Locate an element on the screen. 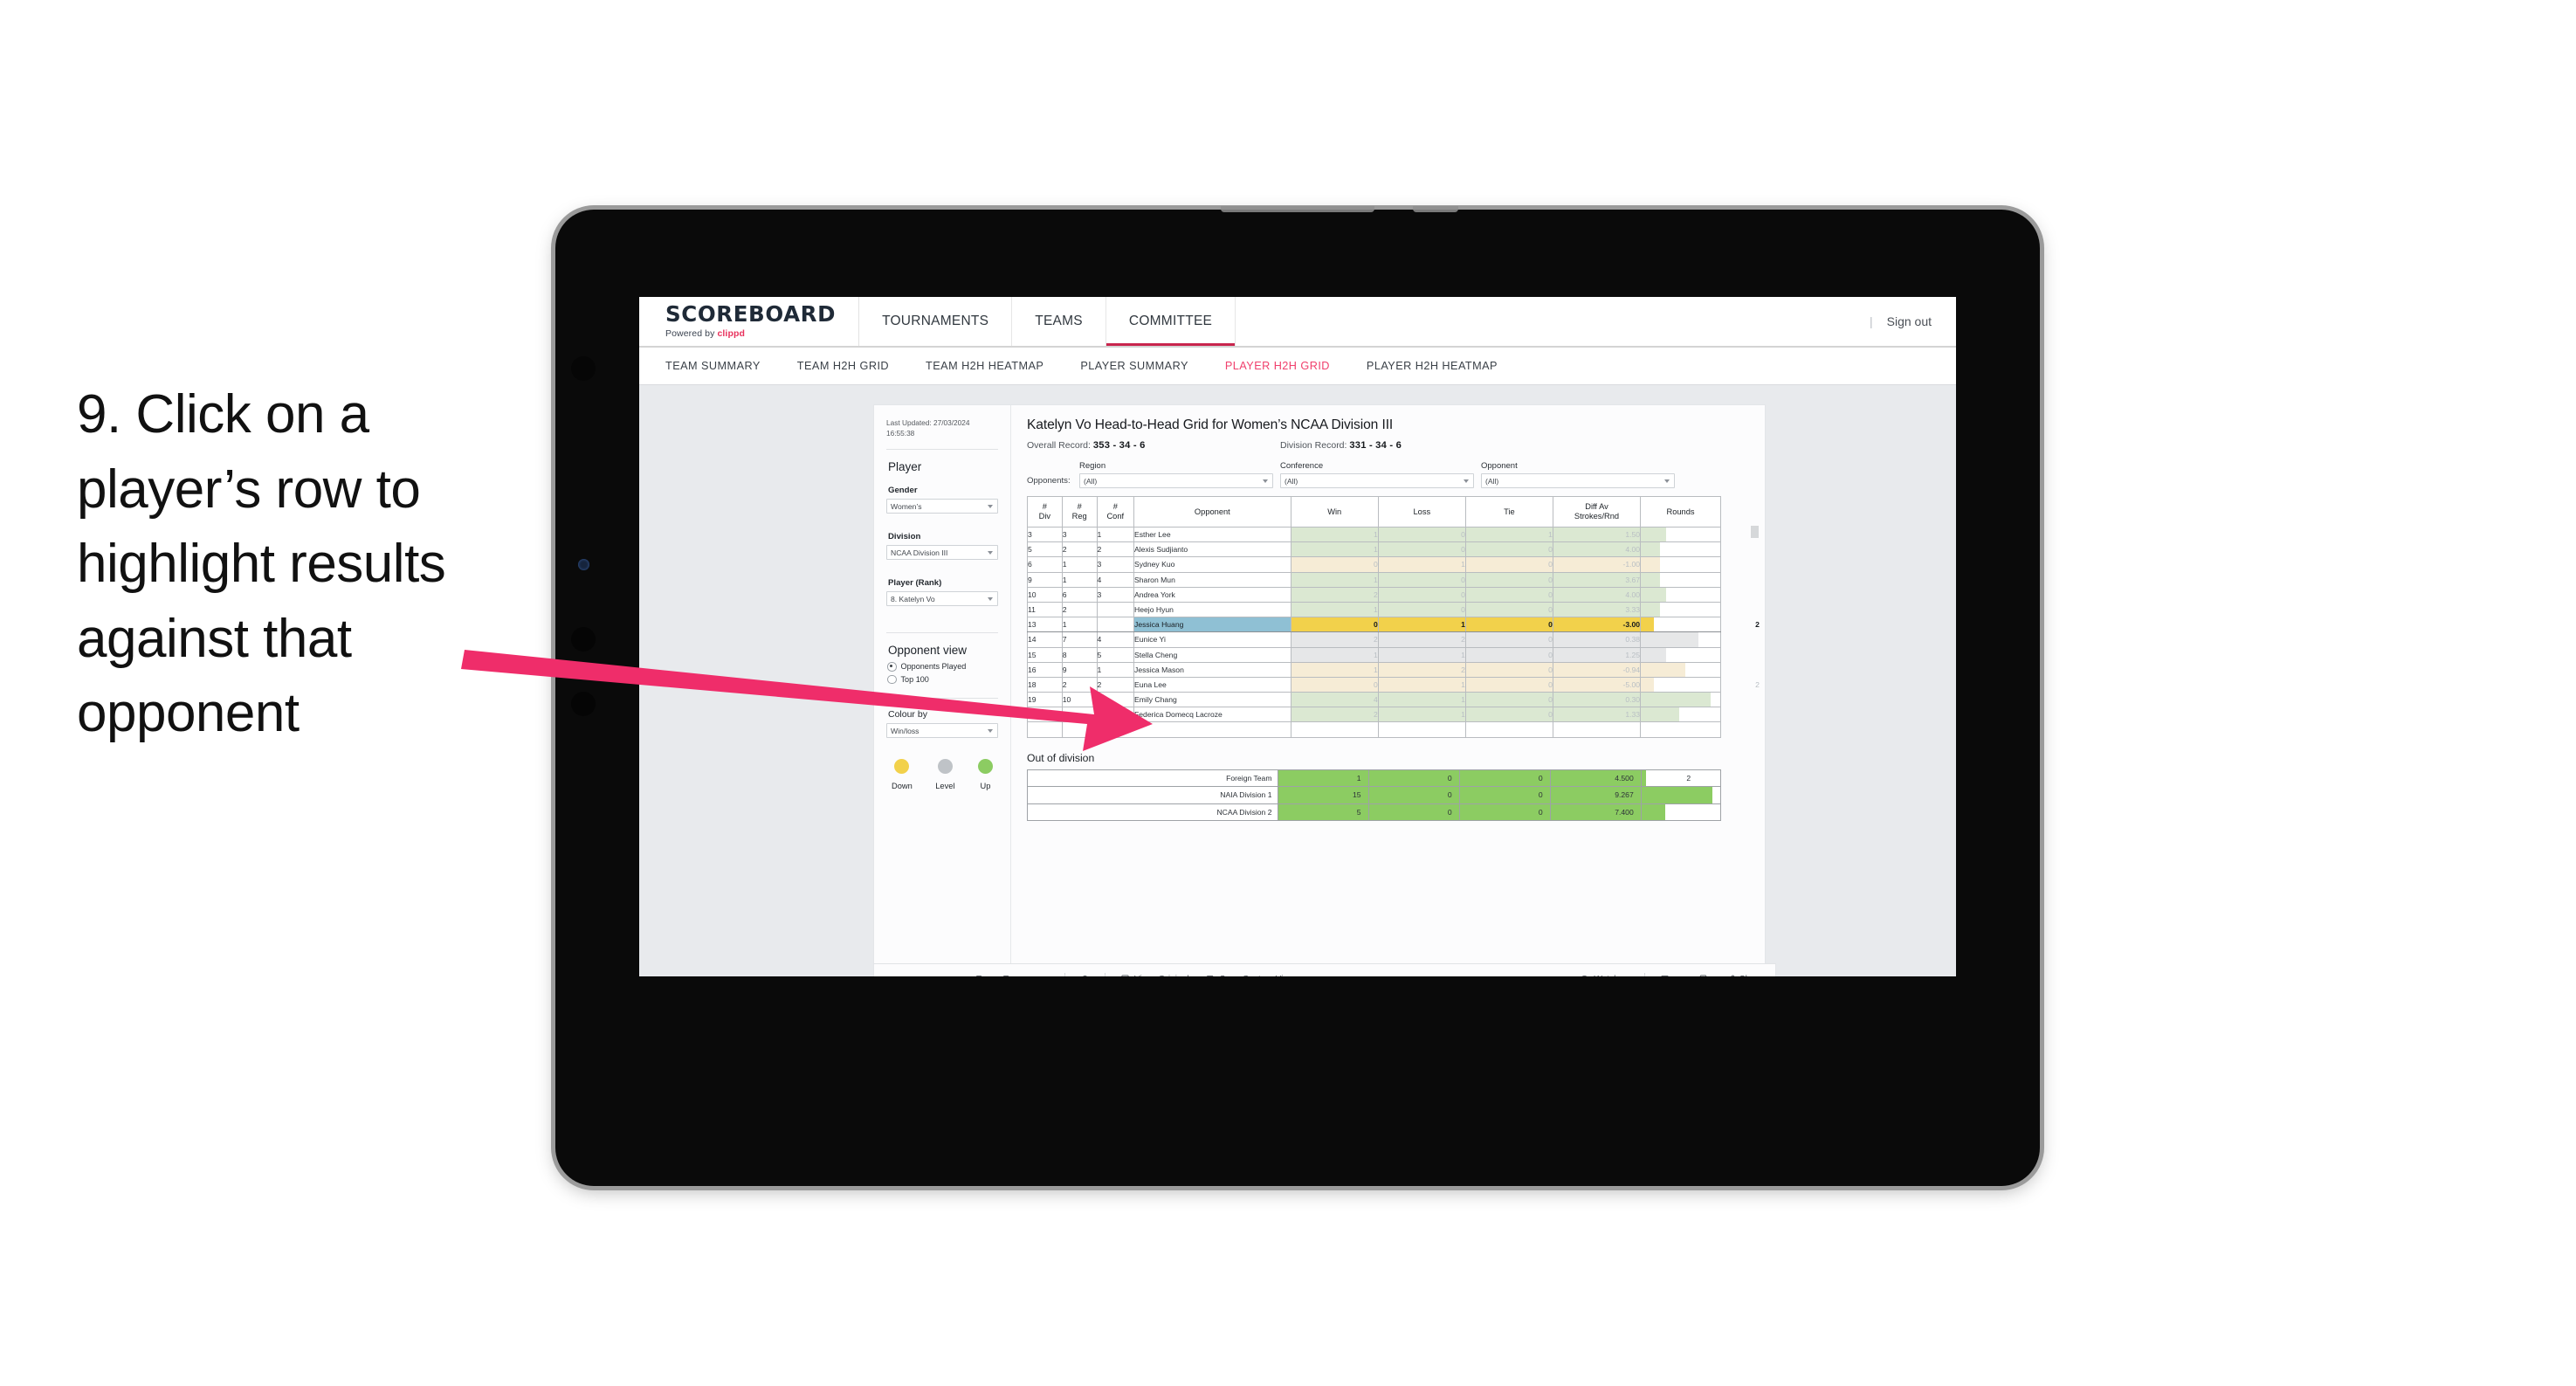  division-select: NCAA Division III is located at coordinates (942, 553).